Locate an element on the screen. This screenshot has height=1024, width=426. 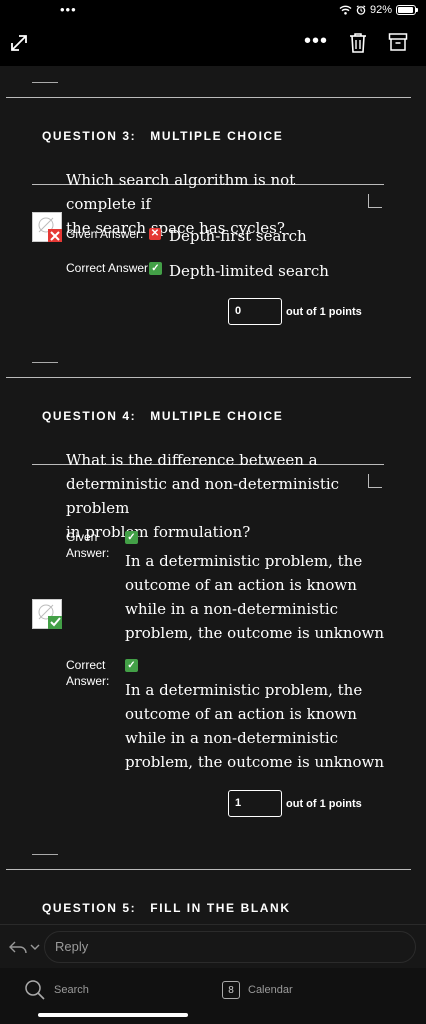
home-indicator is located at coordinates (113, 1015).